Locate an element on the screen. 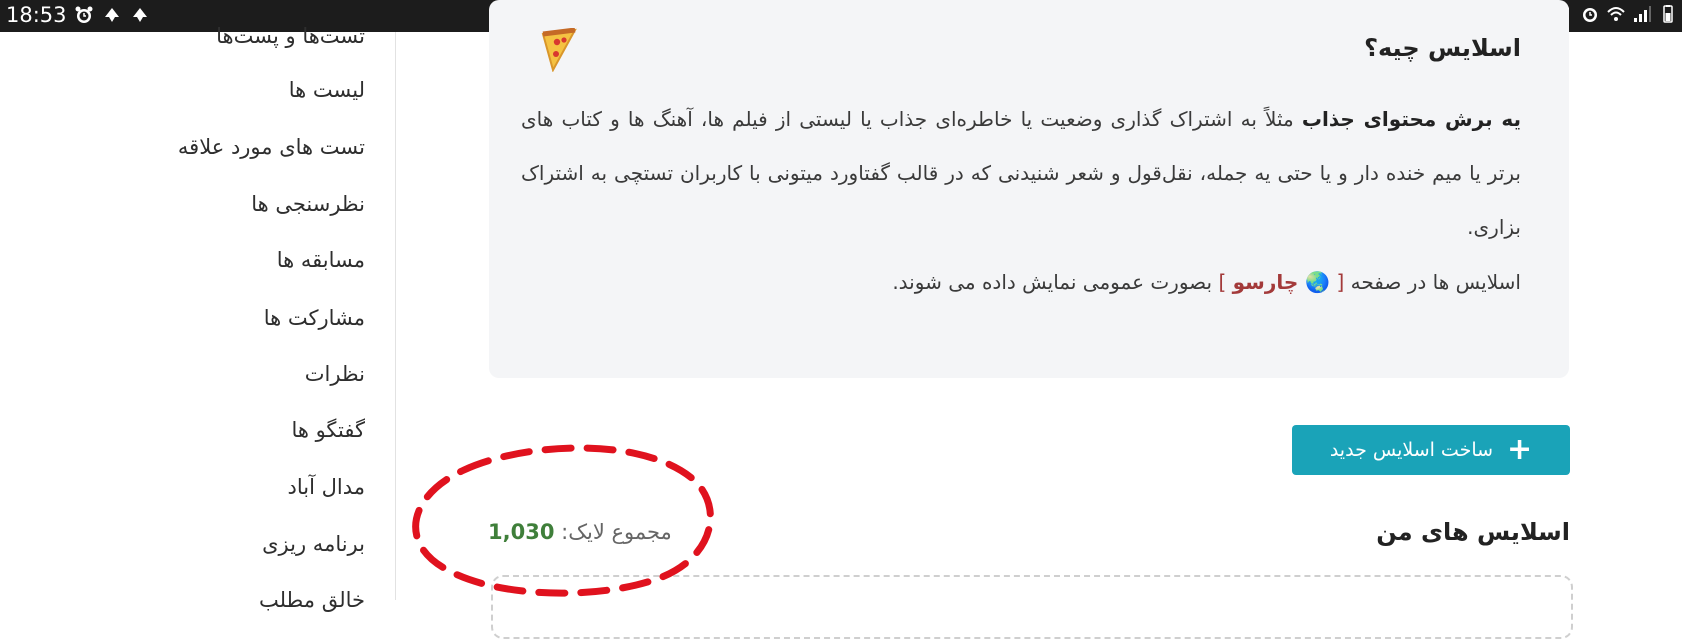  new-slice-button: + ساخت اسلایس جدید is located at coordinates (1431, 450).